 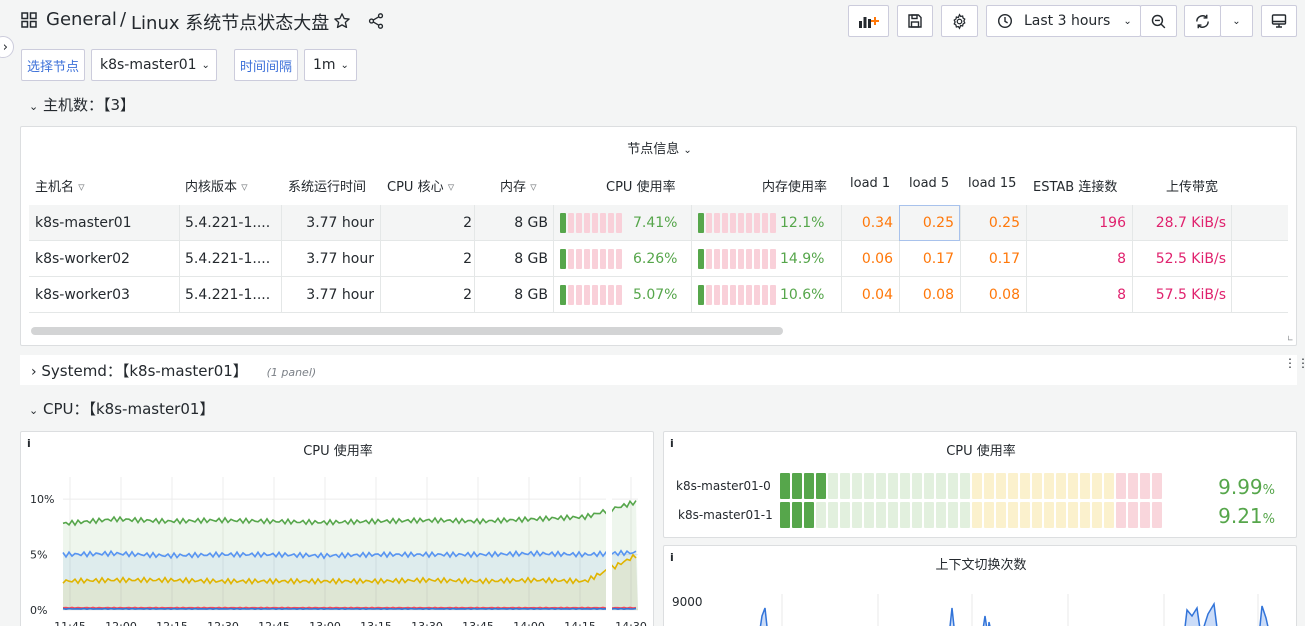 What do you see at coordinates (216, 185) in the screenshot?
I see `column-header-kernel: 内核版本 ▿` at bounding box center [216, 185].